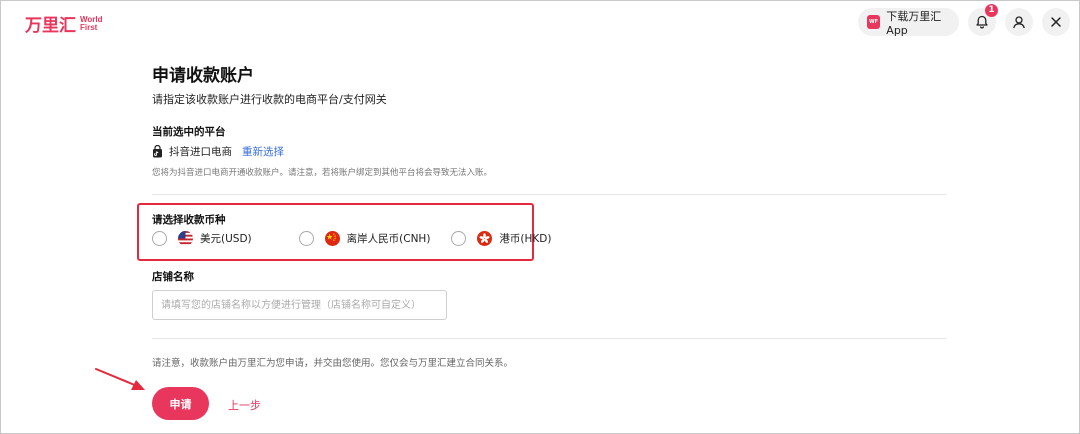 This screenshot has height=434, width=1080. What do you see at coordinates (185, 238) in the screenshot?
I see `us-flag-icon` at bounding box center [185, 238].